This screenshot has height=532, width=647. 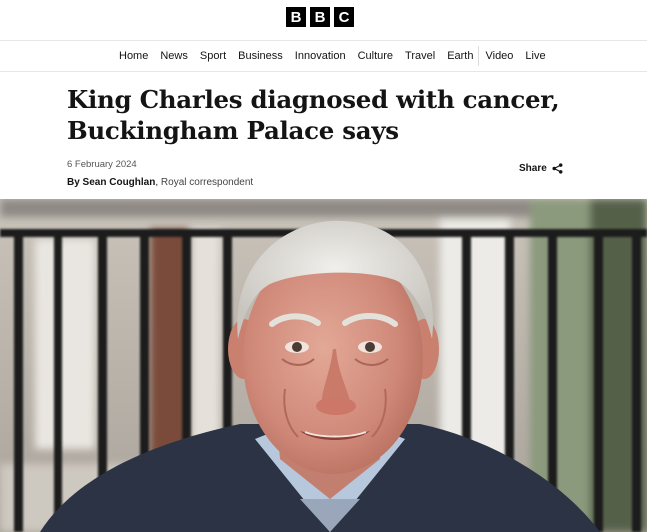 I want to click on nav-item-sport: Sport, so click(x=213, y=56).